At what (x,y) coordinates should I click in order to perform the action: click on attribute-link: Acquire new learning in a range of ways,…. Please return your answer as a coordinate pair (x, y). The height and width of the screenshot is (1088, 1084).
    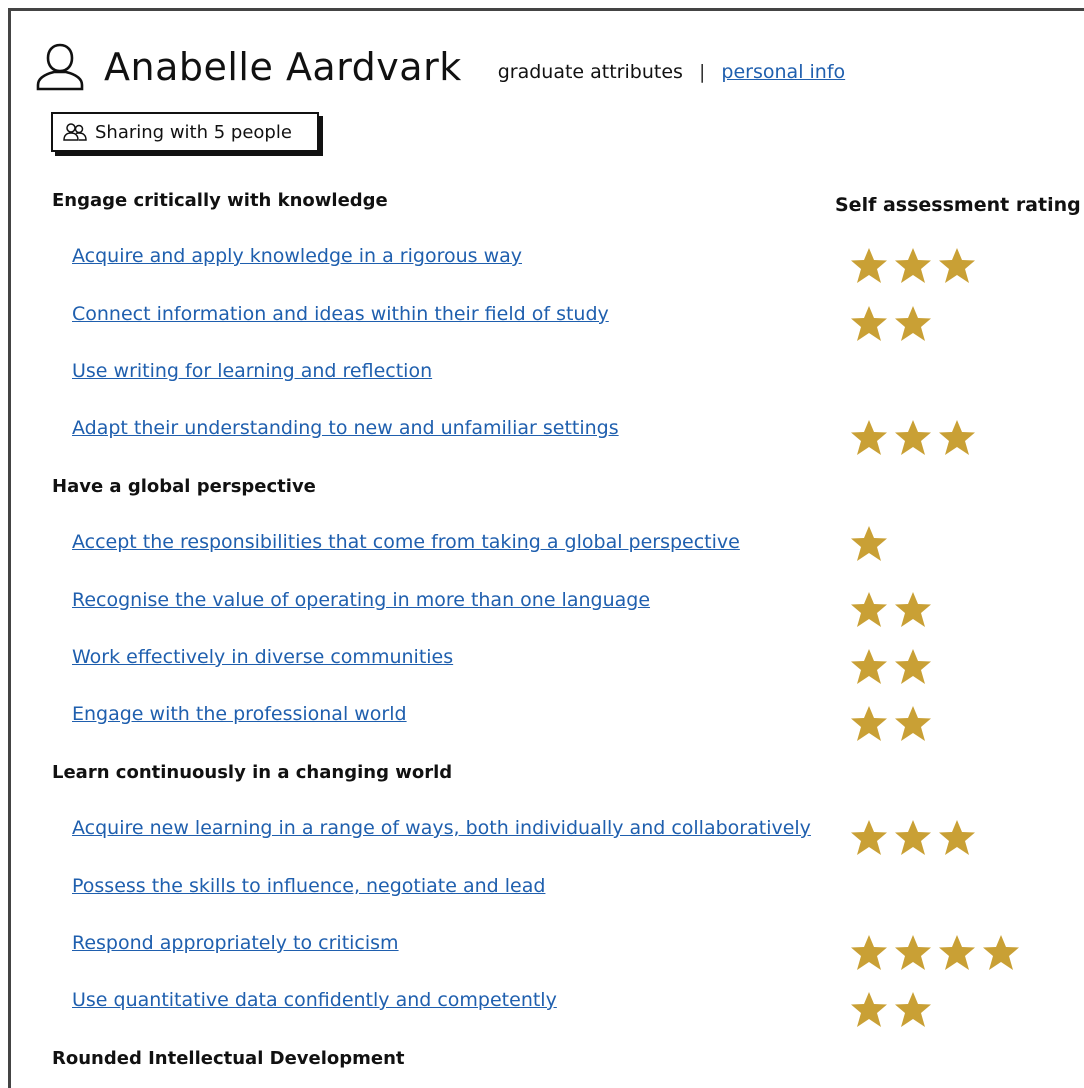
    Looking at the image, I should click on (441, 828).